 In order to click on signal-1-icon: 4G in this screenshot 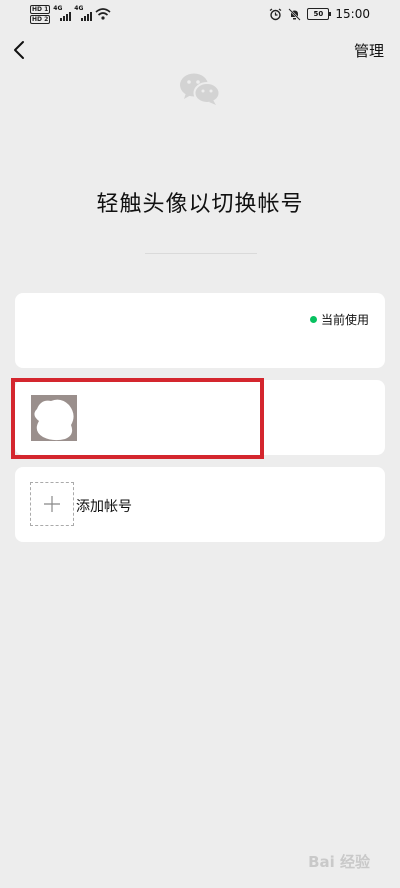, I will do `click(62, 14)`.